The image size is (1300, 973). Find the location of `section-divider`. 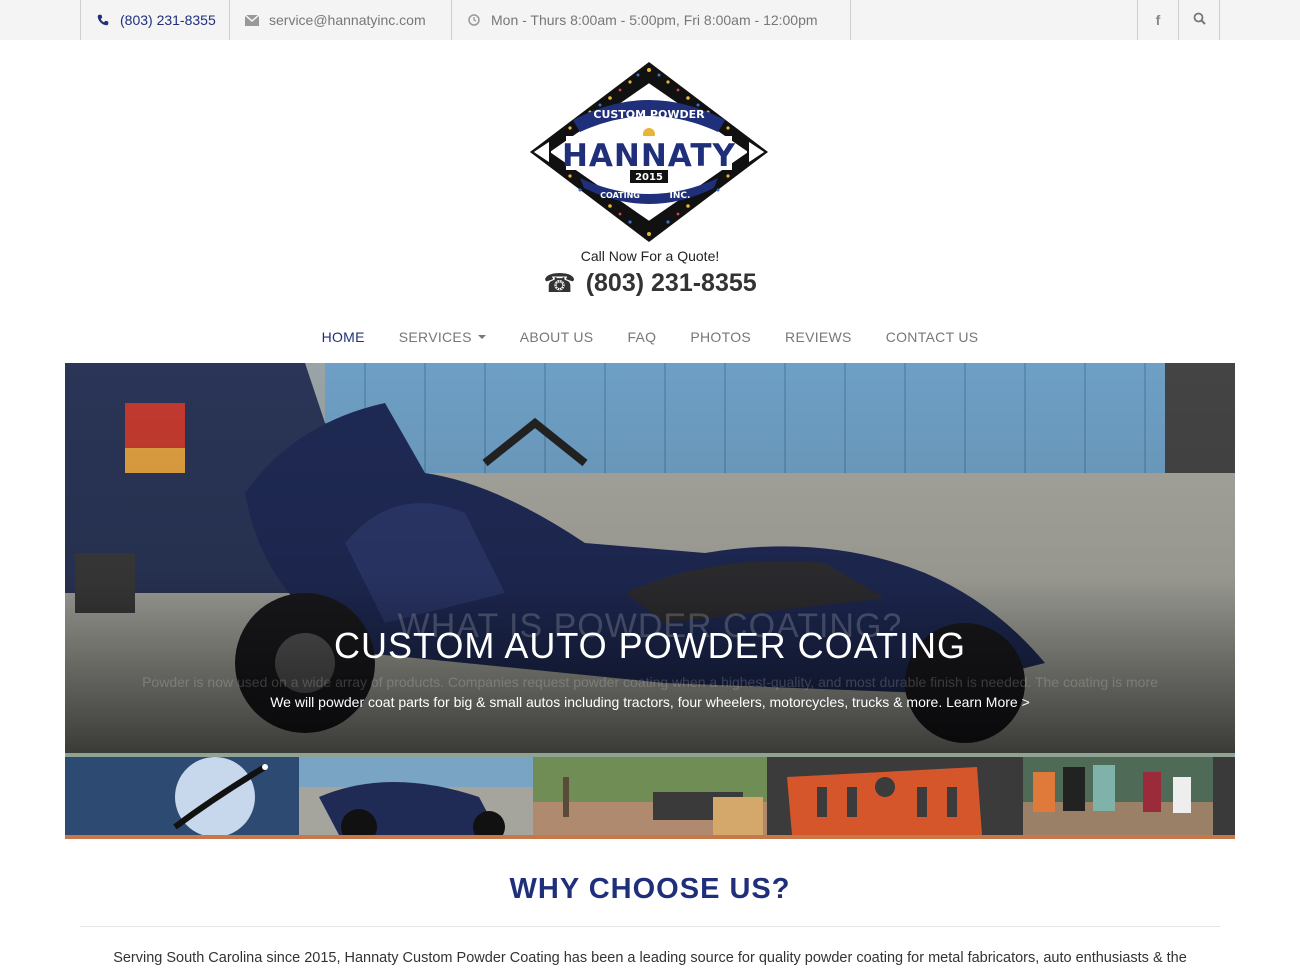

section-divider is located at coordinates (650, 926).